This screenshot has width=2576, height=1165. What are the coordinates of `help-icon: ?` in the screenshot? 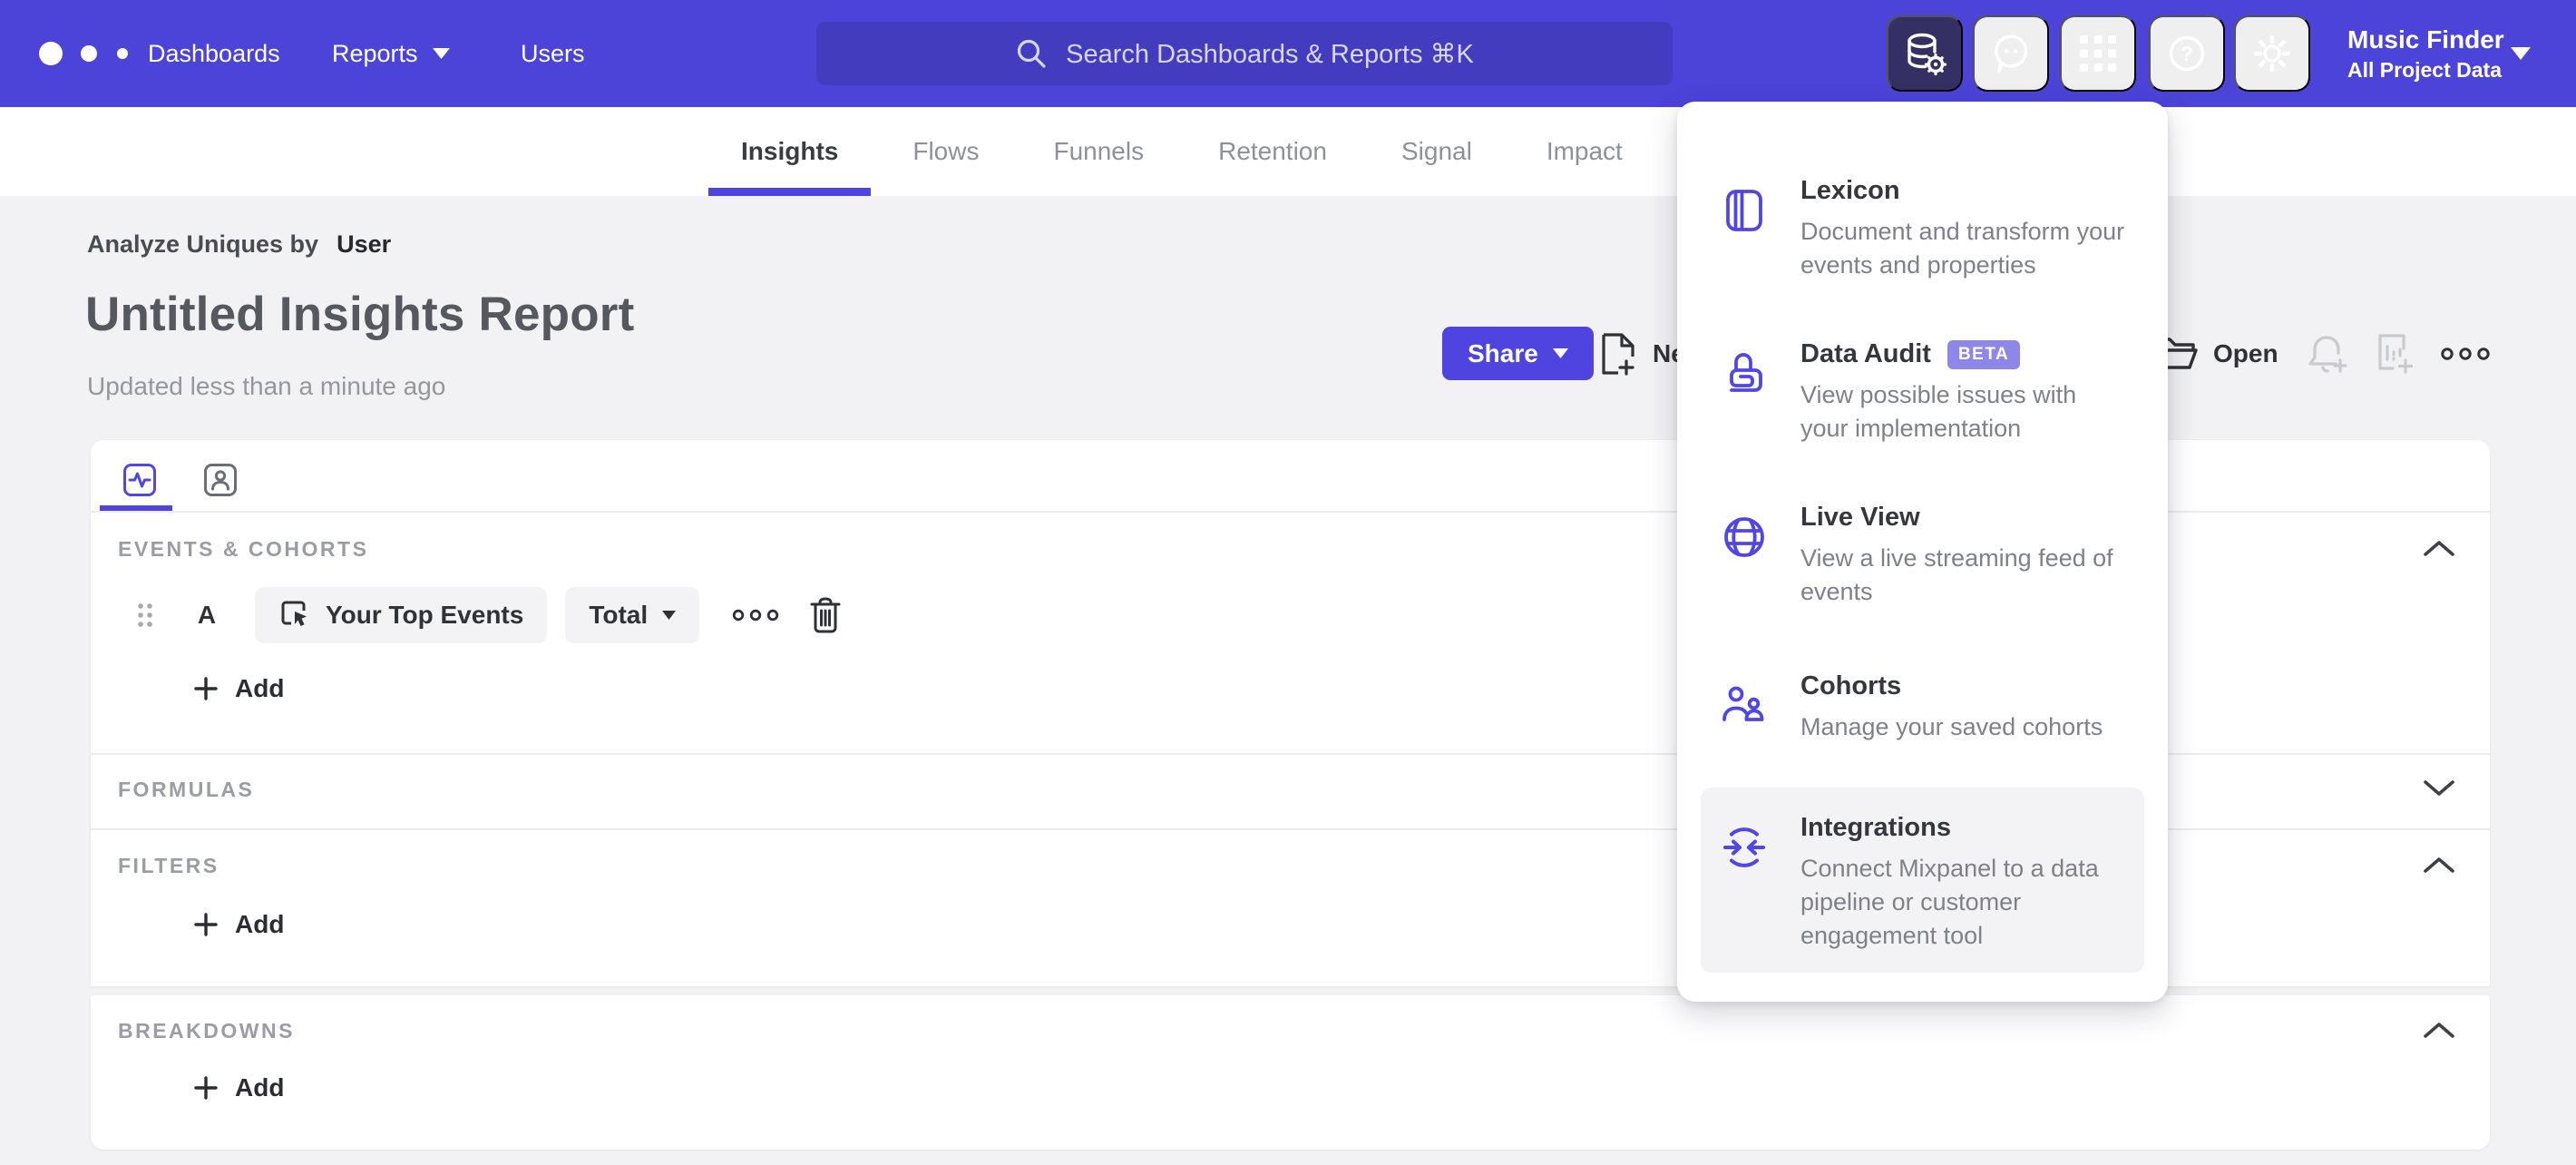 It's located at (2187, 53).